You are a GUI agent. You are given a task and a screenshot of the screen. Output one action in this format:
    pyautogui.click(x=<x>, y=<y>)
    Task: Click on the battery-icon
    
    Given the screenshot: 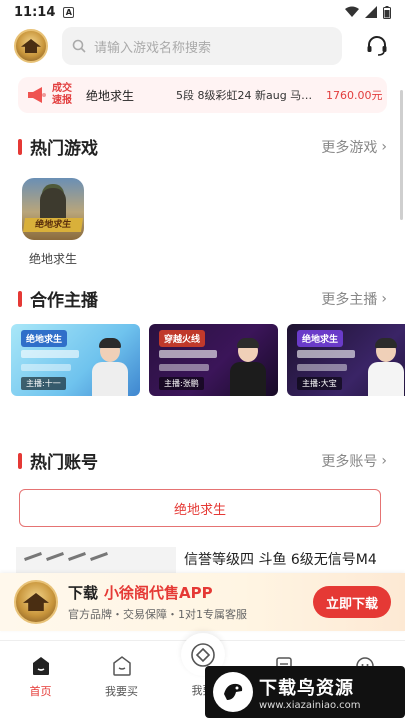 What is the action you would take?
    pyautogui.click(x=387, y=12)
    